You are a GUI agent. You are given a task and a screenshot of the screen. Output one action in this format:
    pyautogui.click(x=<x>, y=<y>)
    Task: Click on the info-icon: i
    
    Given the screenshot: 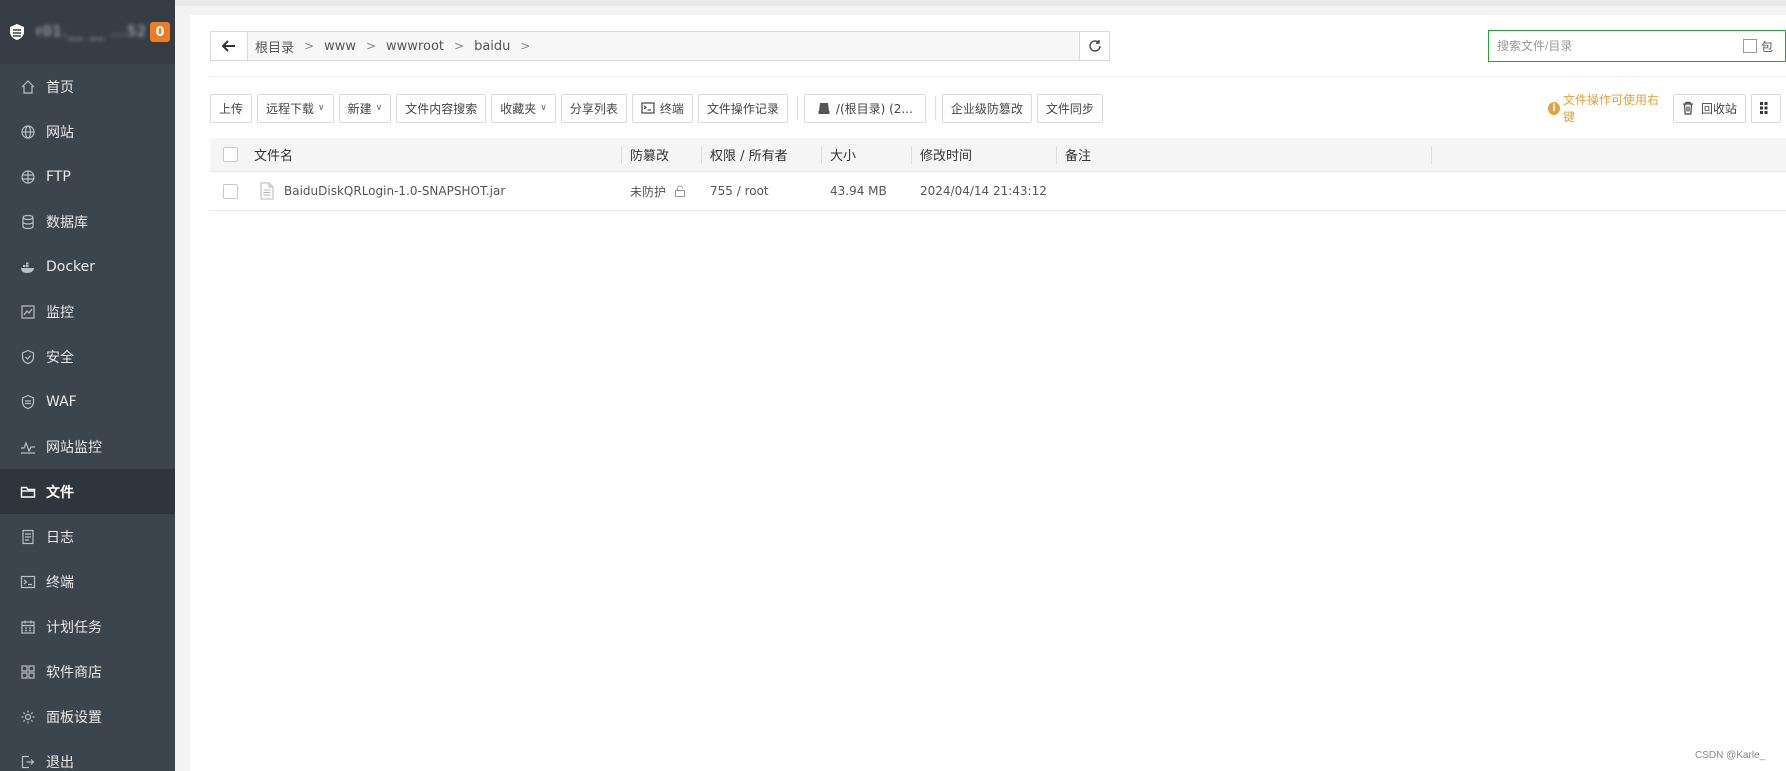 What is the action you would take?
    pyautogui.click(x=1554, y=108)
    